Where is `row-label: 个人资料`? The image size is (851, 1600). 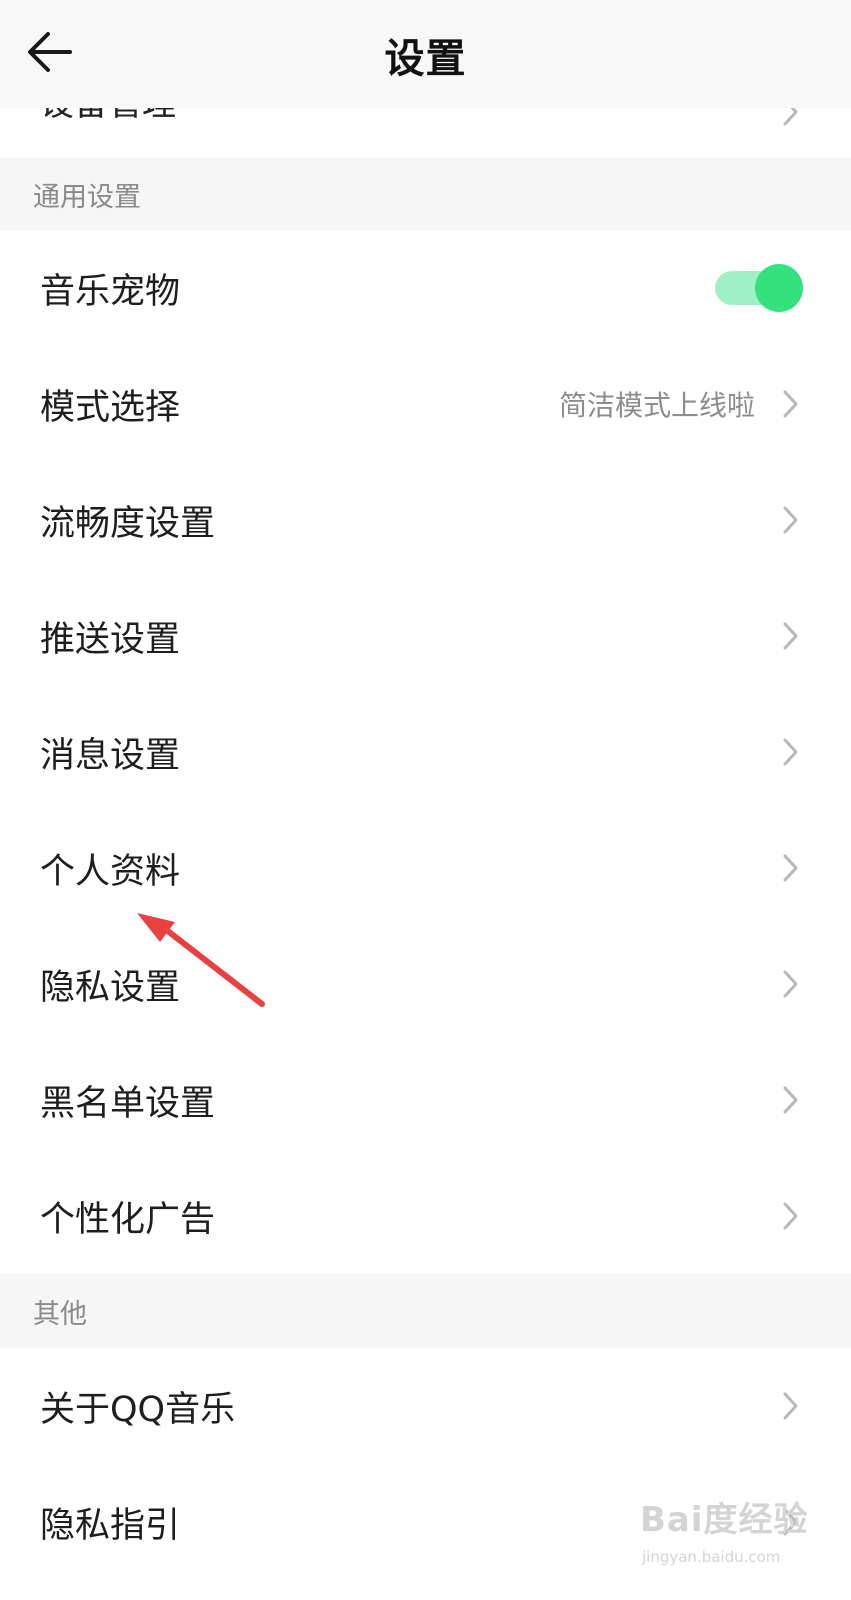
row-label: 个人资料 is located at coordinates (110, 871).